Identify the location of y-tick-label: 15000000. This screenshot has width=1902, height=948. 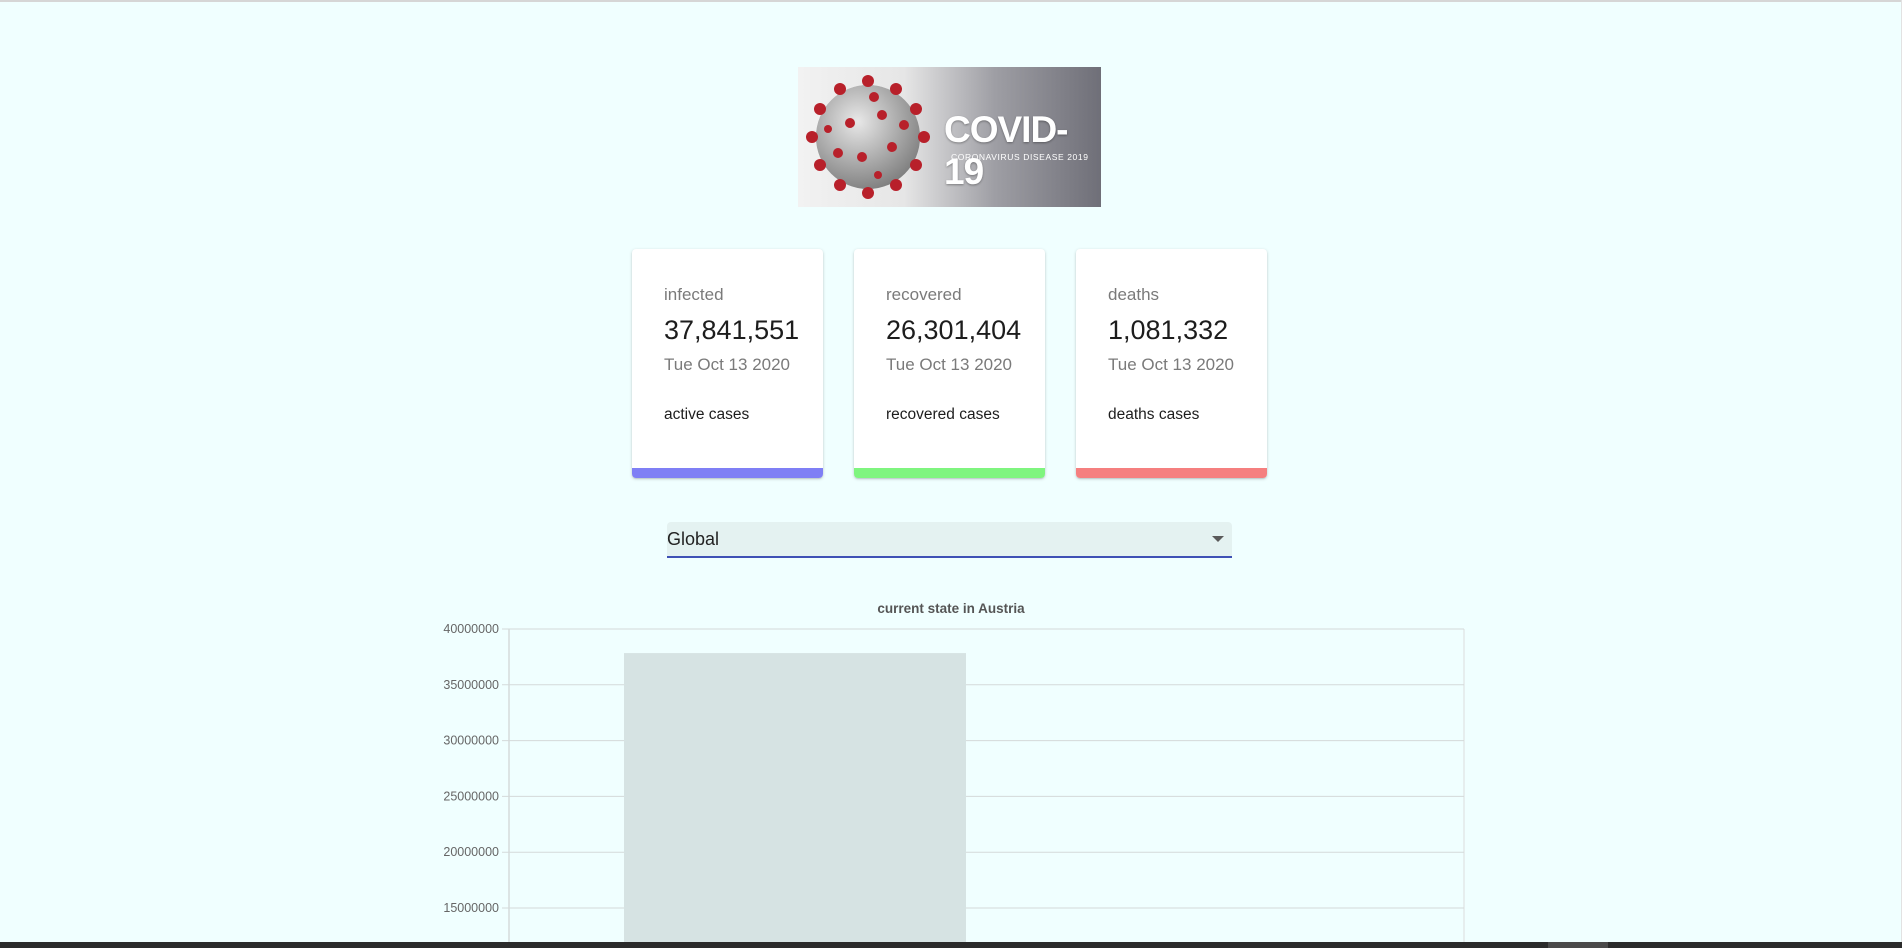
(471, 908).